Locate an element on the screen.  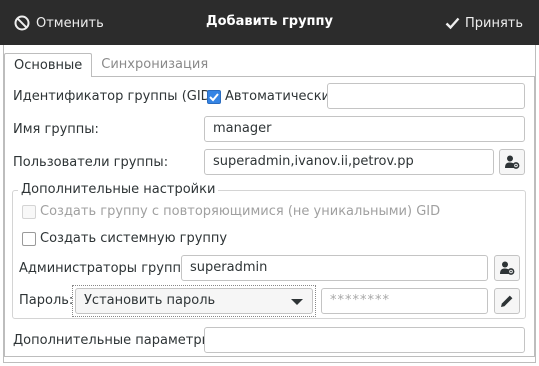
auto-gid-checkbox is located at coordinates (214, 97).